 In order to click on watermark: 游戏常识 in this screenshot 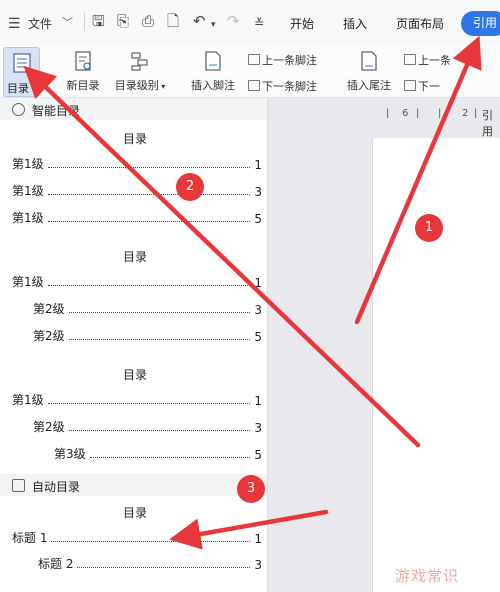, I will do `click(427, 576)`.